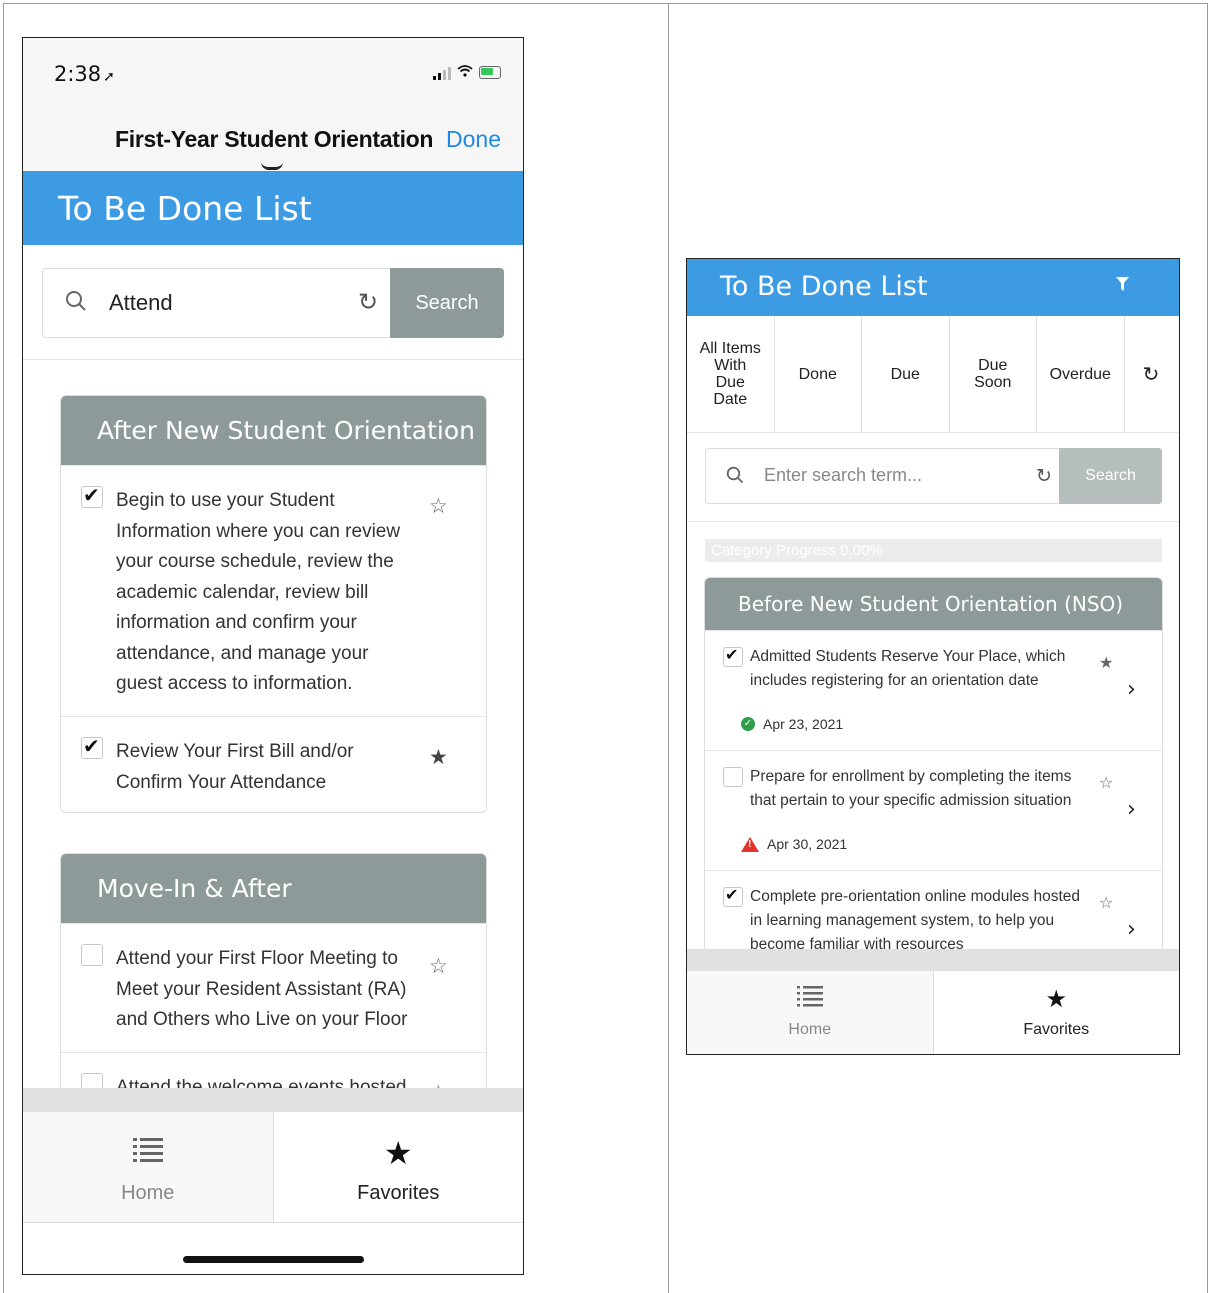 The height and width of the screenshot is (1293, 1209). I want to click on due-date: ✓ Apr 23, 2021, so click(792, 724).